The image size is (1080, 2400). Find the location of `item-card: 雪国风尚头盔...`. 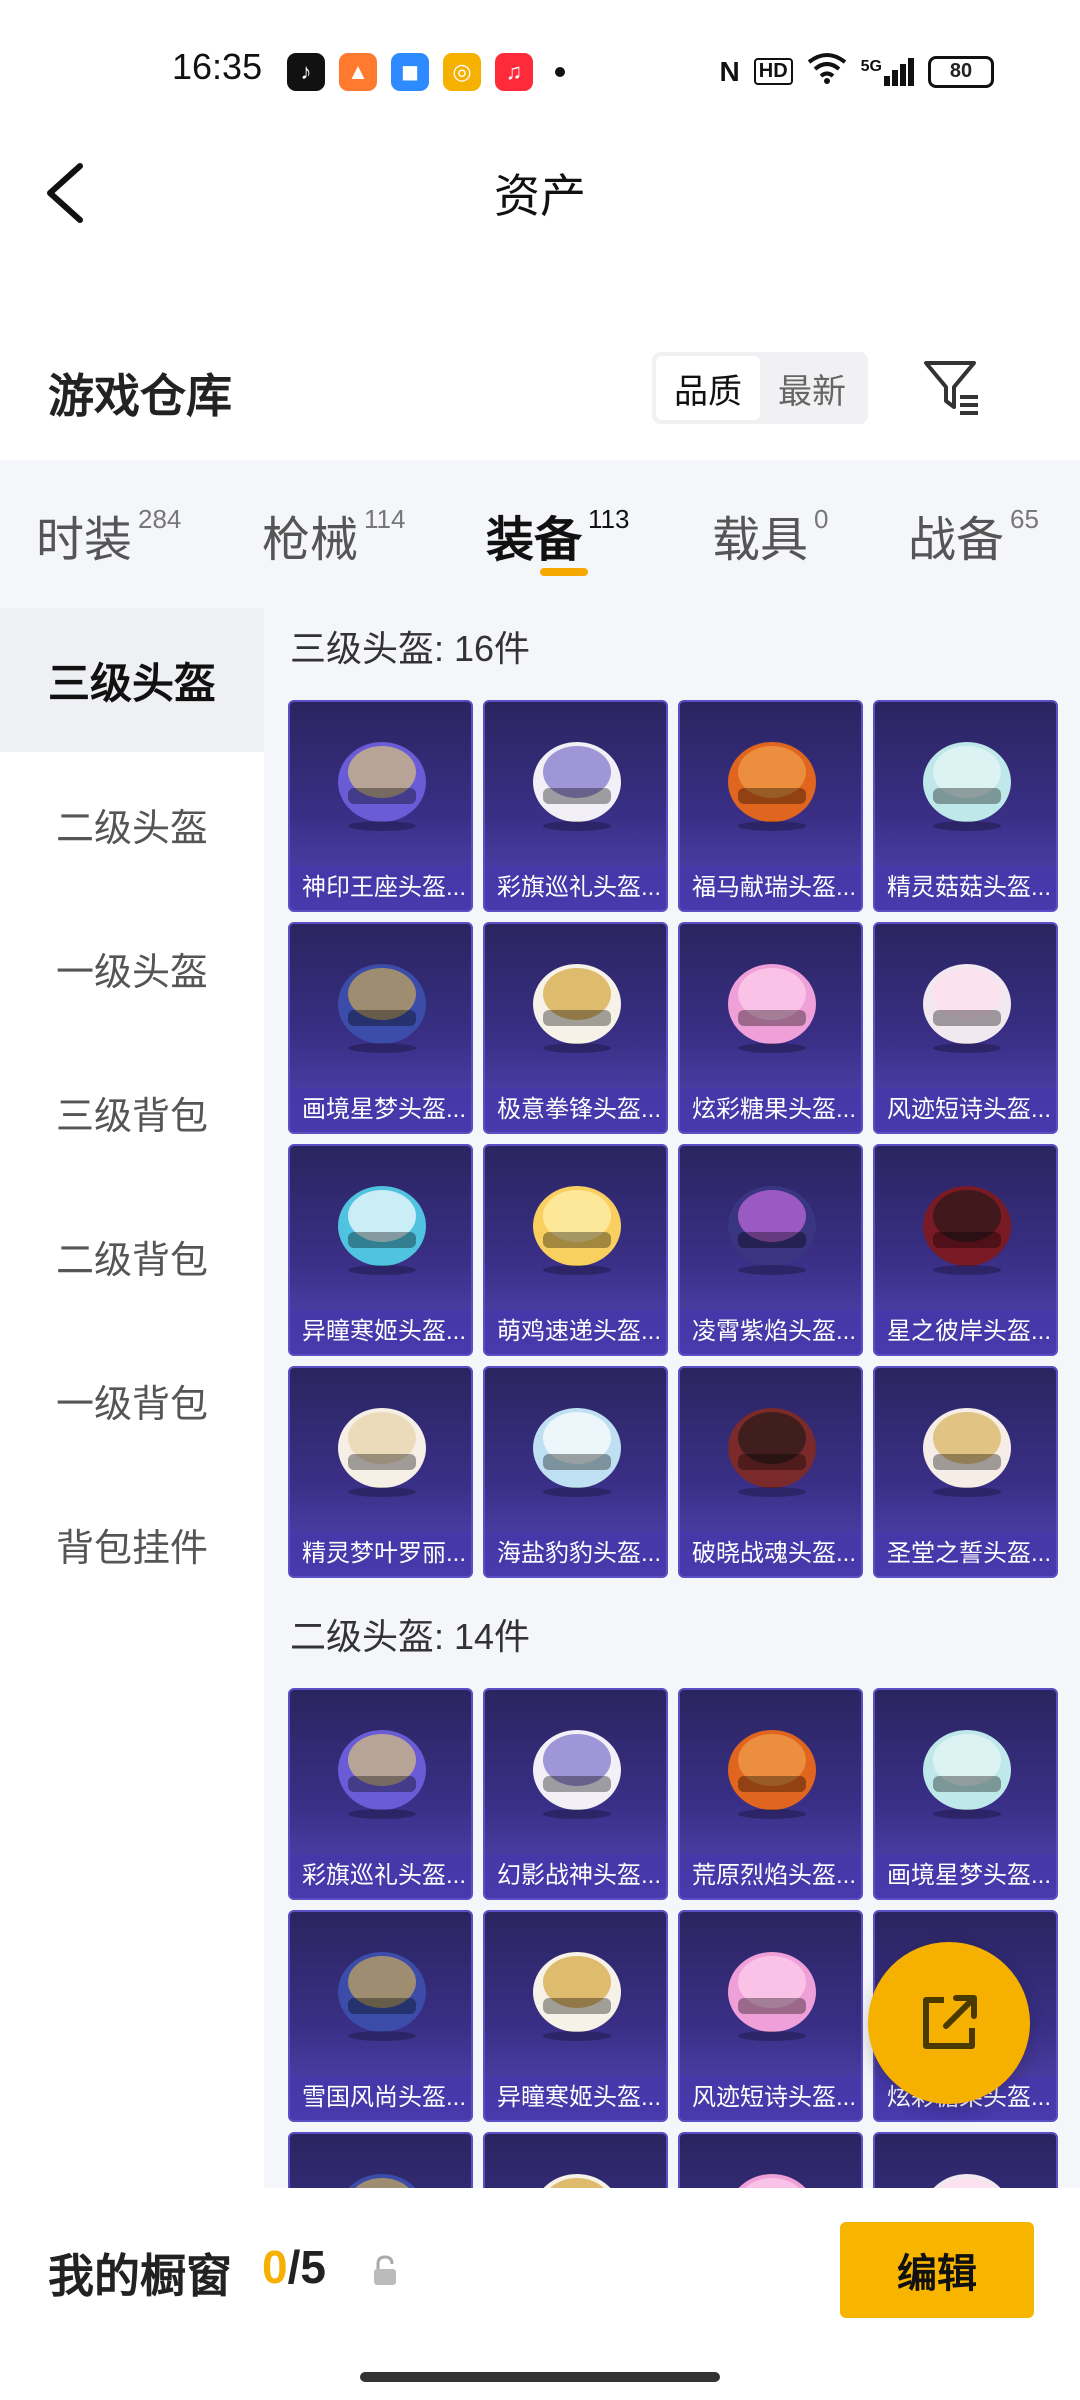

item-card: 雪国风尚头盔... is located at coordinates (380, 2016).